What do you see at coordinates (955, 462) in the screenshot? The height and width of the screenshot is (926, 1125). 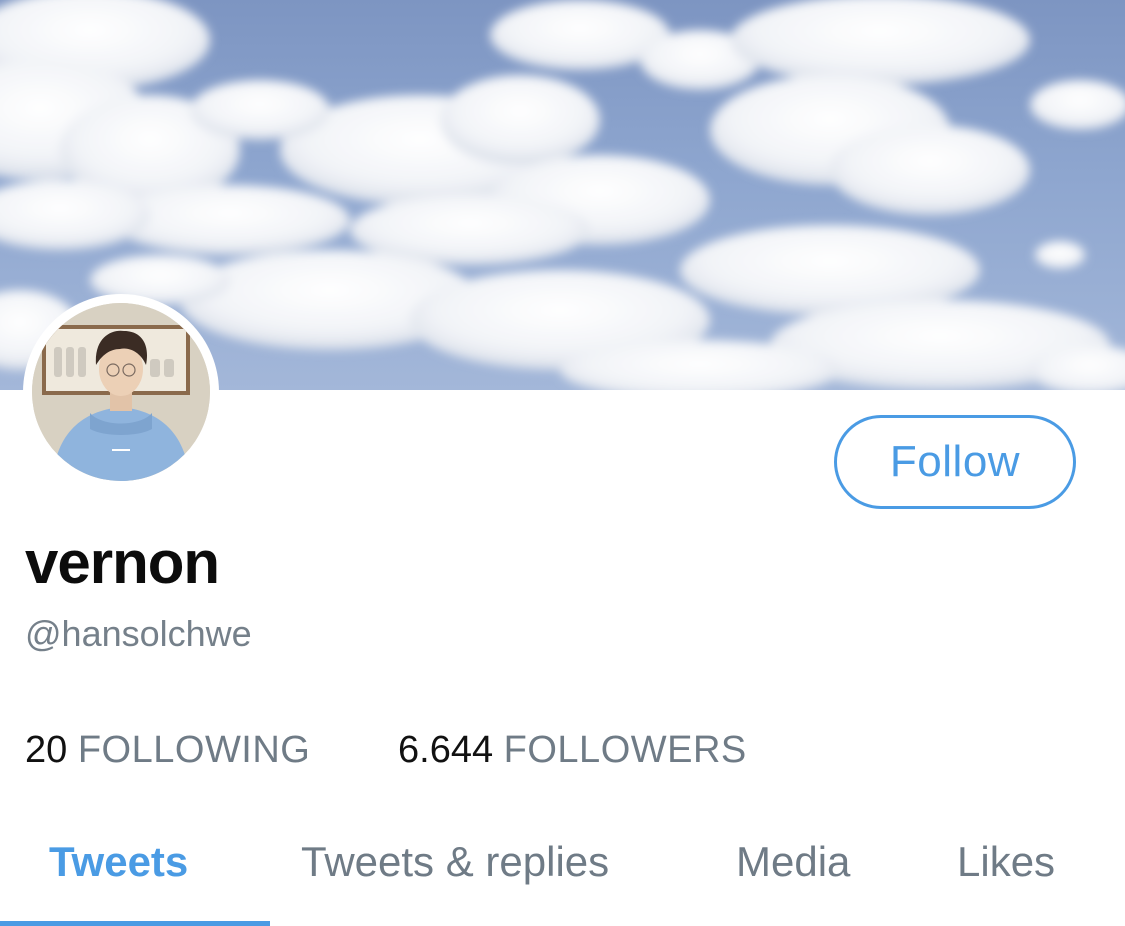 I see `follow-button: Follow` at bounding box center [955, 462].